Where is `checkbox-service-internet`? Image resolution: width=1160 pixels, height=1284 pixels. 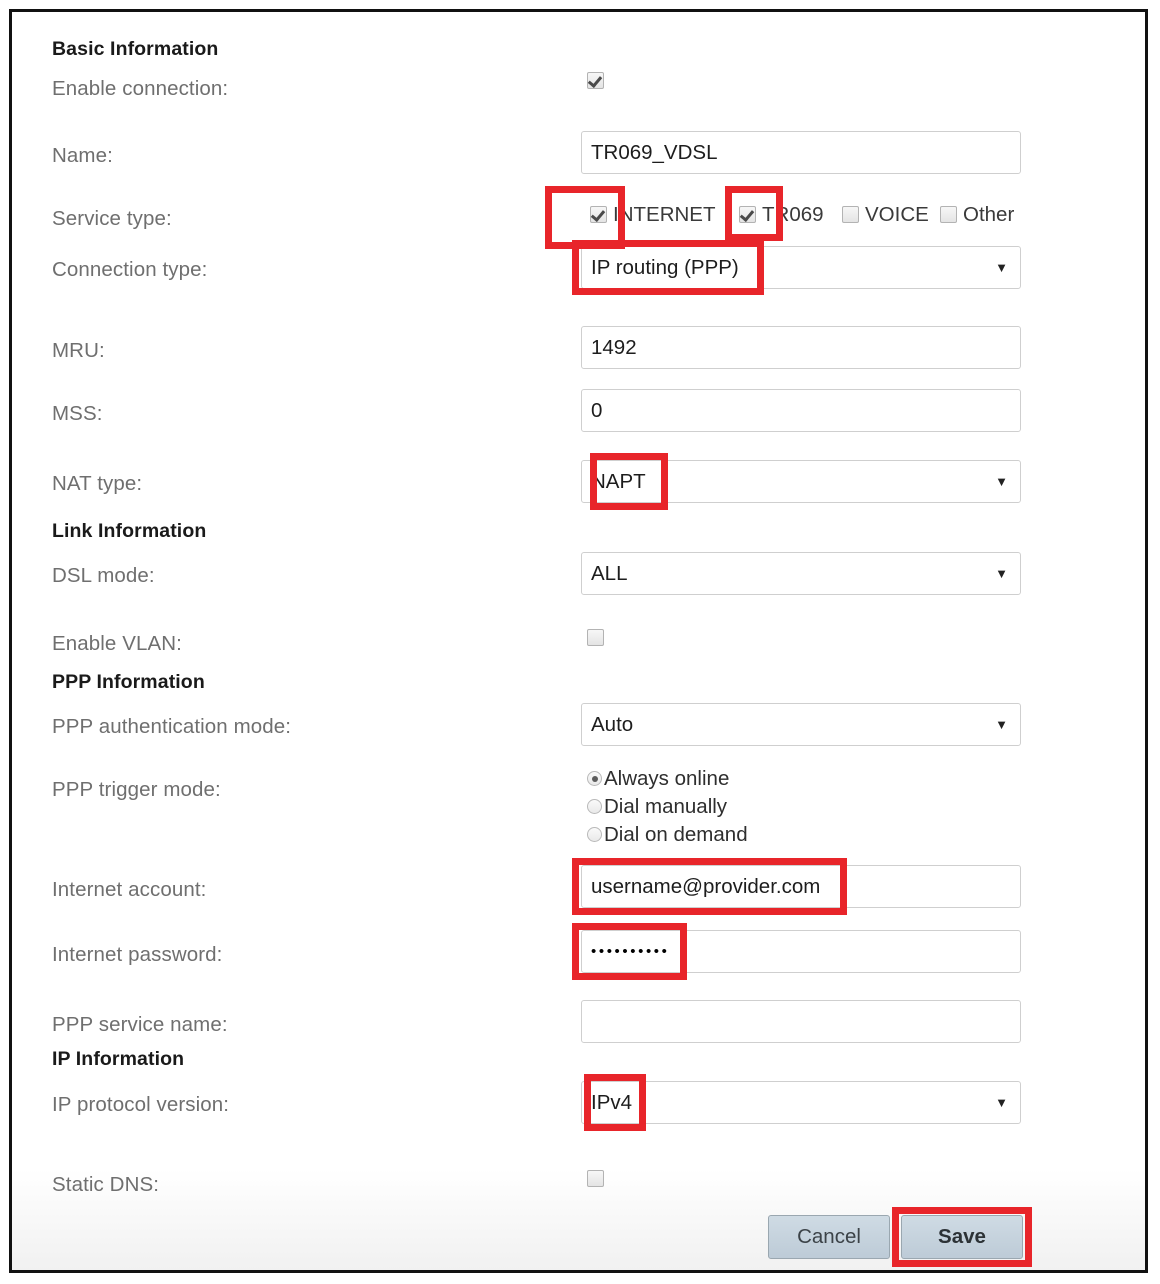 checkbox-service-internet is located at coordinates (598, 214).